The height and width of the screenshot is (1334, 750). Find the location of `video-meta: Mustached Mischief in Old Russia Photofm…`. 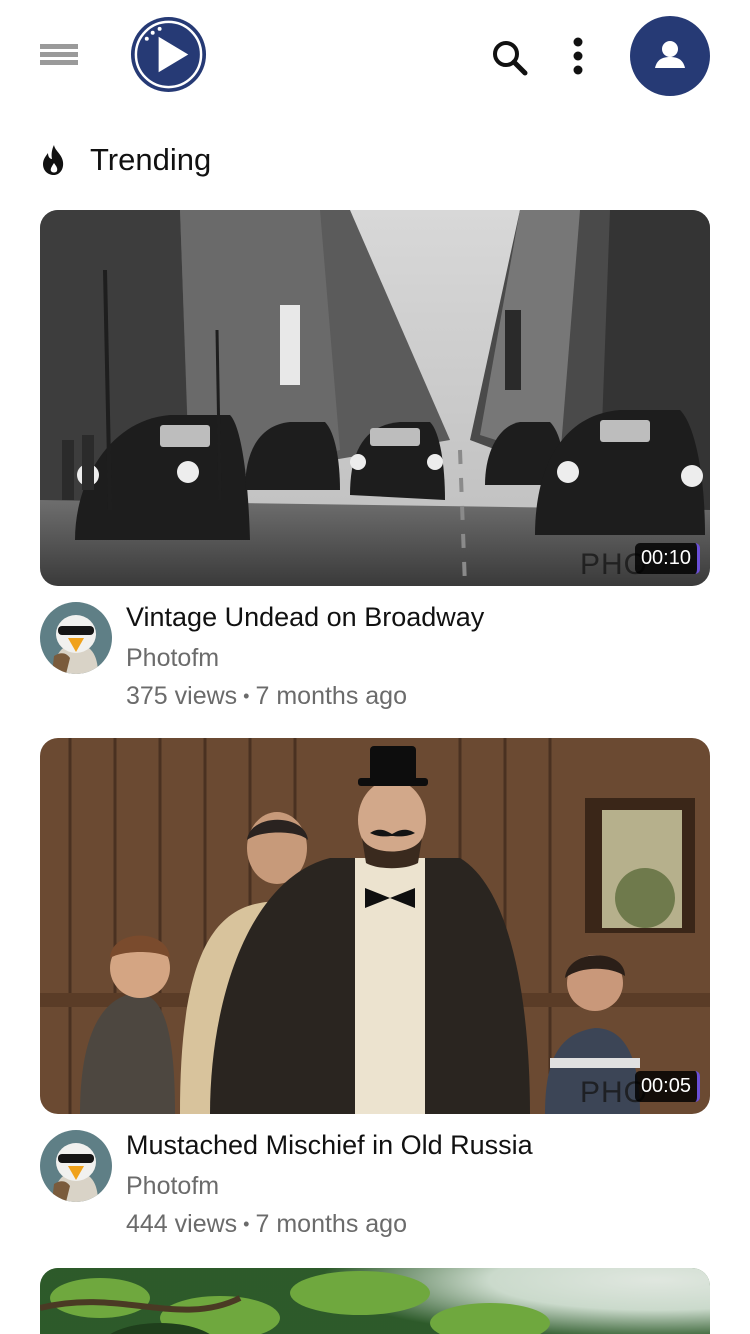

video-meta: Mustached Mischief in Old Russia Photofm… is located at coordinates (375, 1189).